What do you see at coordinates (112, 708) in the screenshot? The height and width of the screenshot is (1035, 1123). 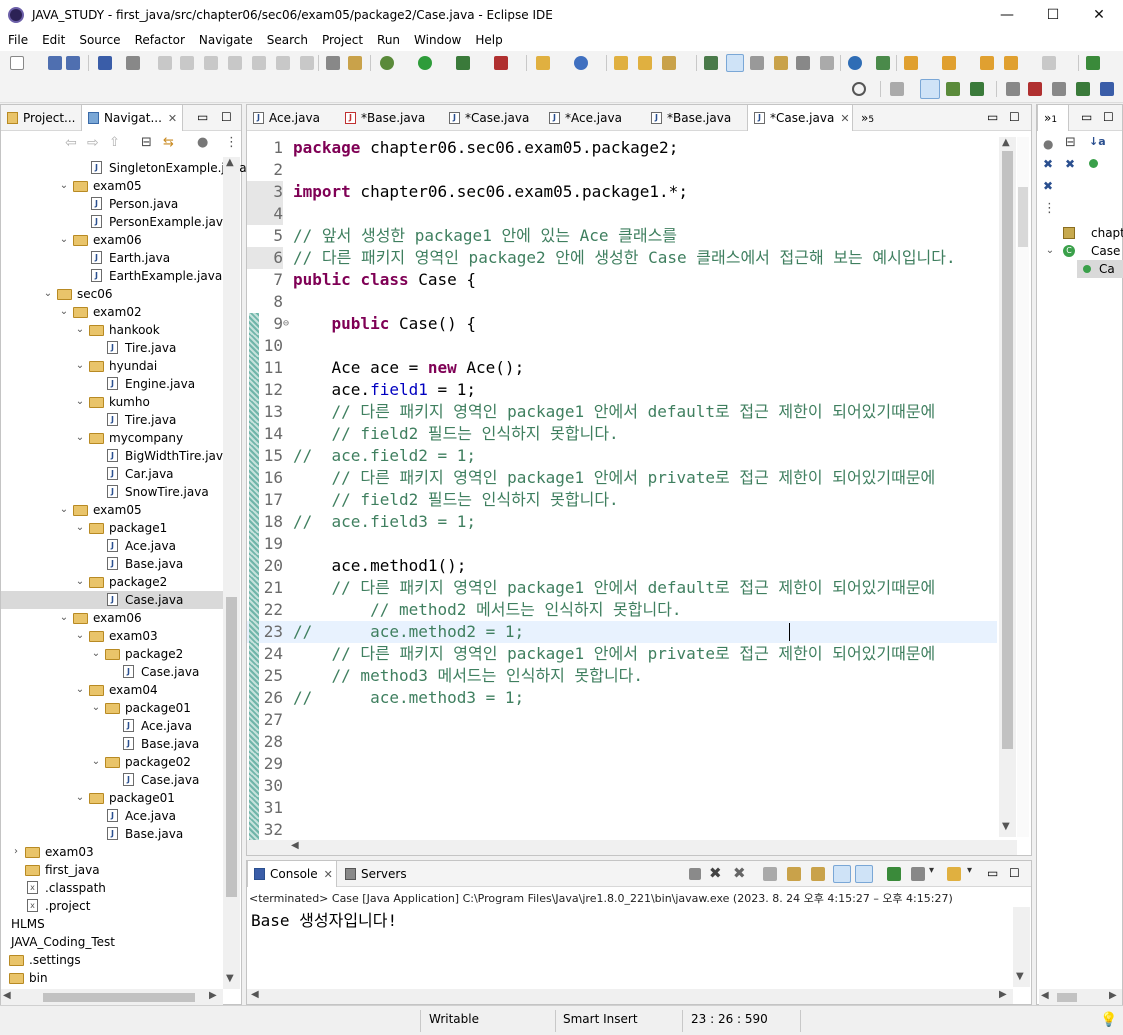 I see `tree-folder: ⌄ package01` at bounding box center [112, 708].